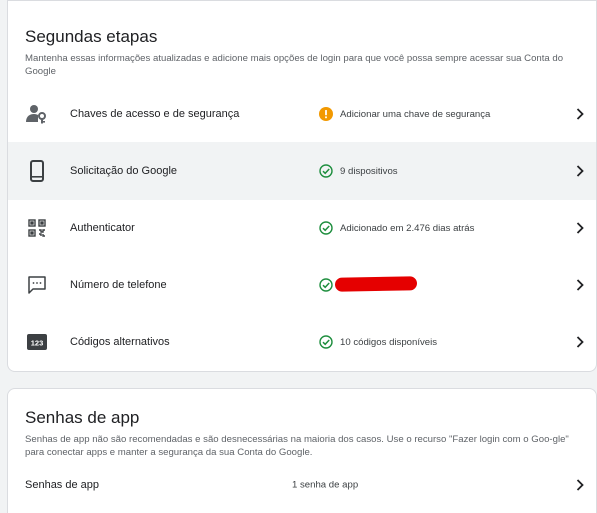 Image resolution: width=597 pixels, height=513 pixels. What do you see at coordinates (37, 171) in the screenshot?
I see `phone-icon` at bounding box center [37, 171].